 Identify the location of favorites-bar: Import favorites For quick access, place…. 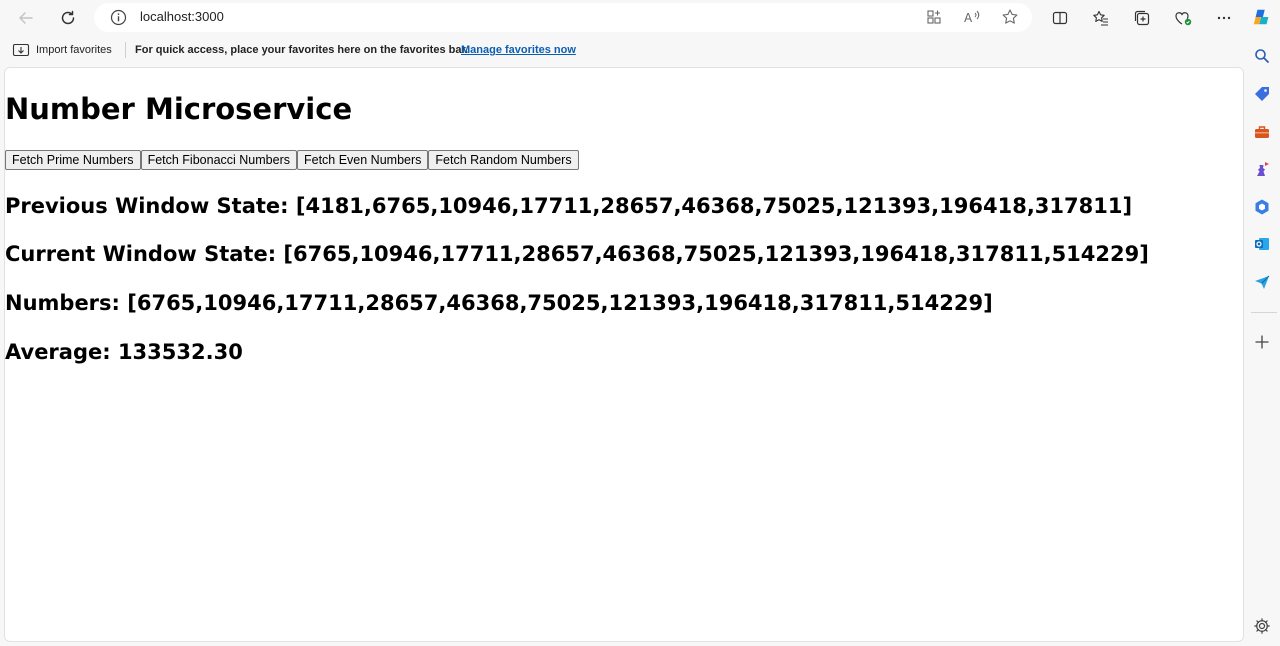
(622, 50).